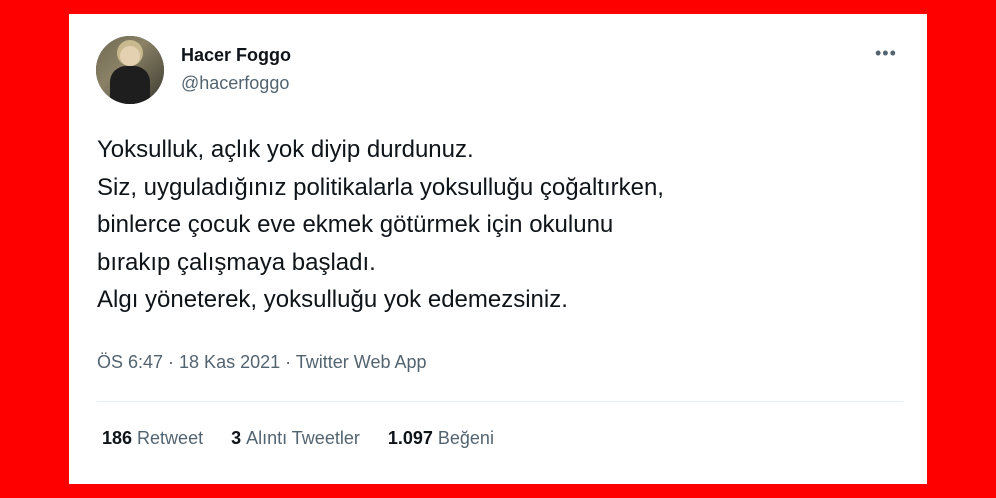 The image size is (996, 498). What do you see at coordinates (500, 401) in the screenshot?
I see `divider` at bounding box center [500, 401].